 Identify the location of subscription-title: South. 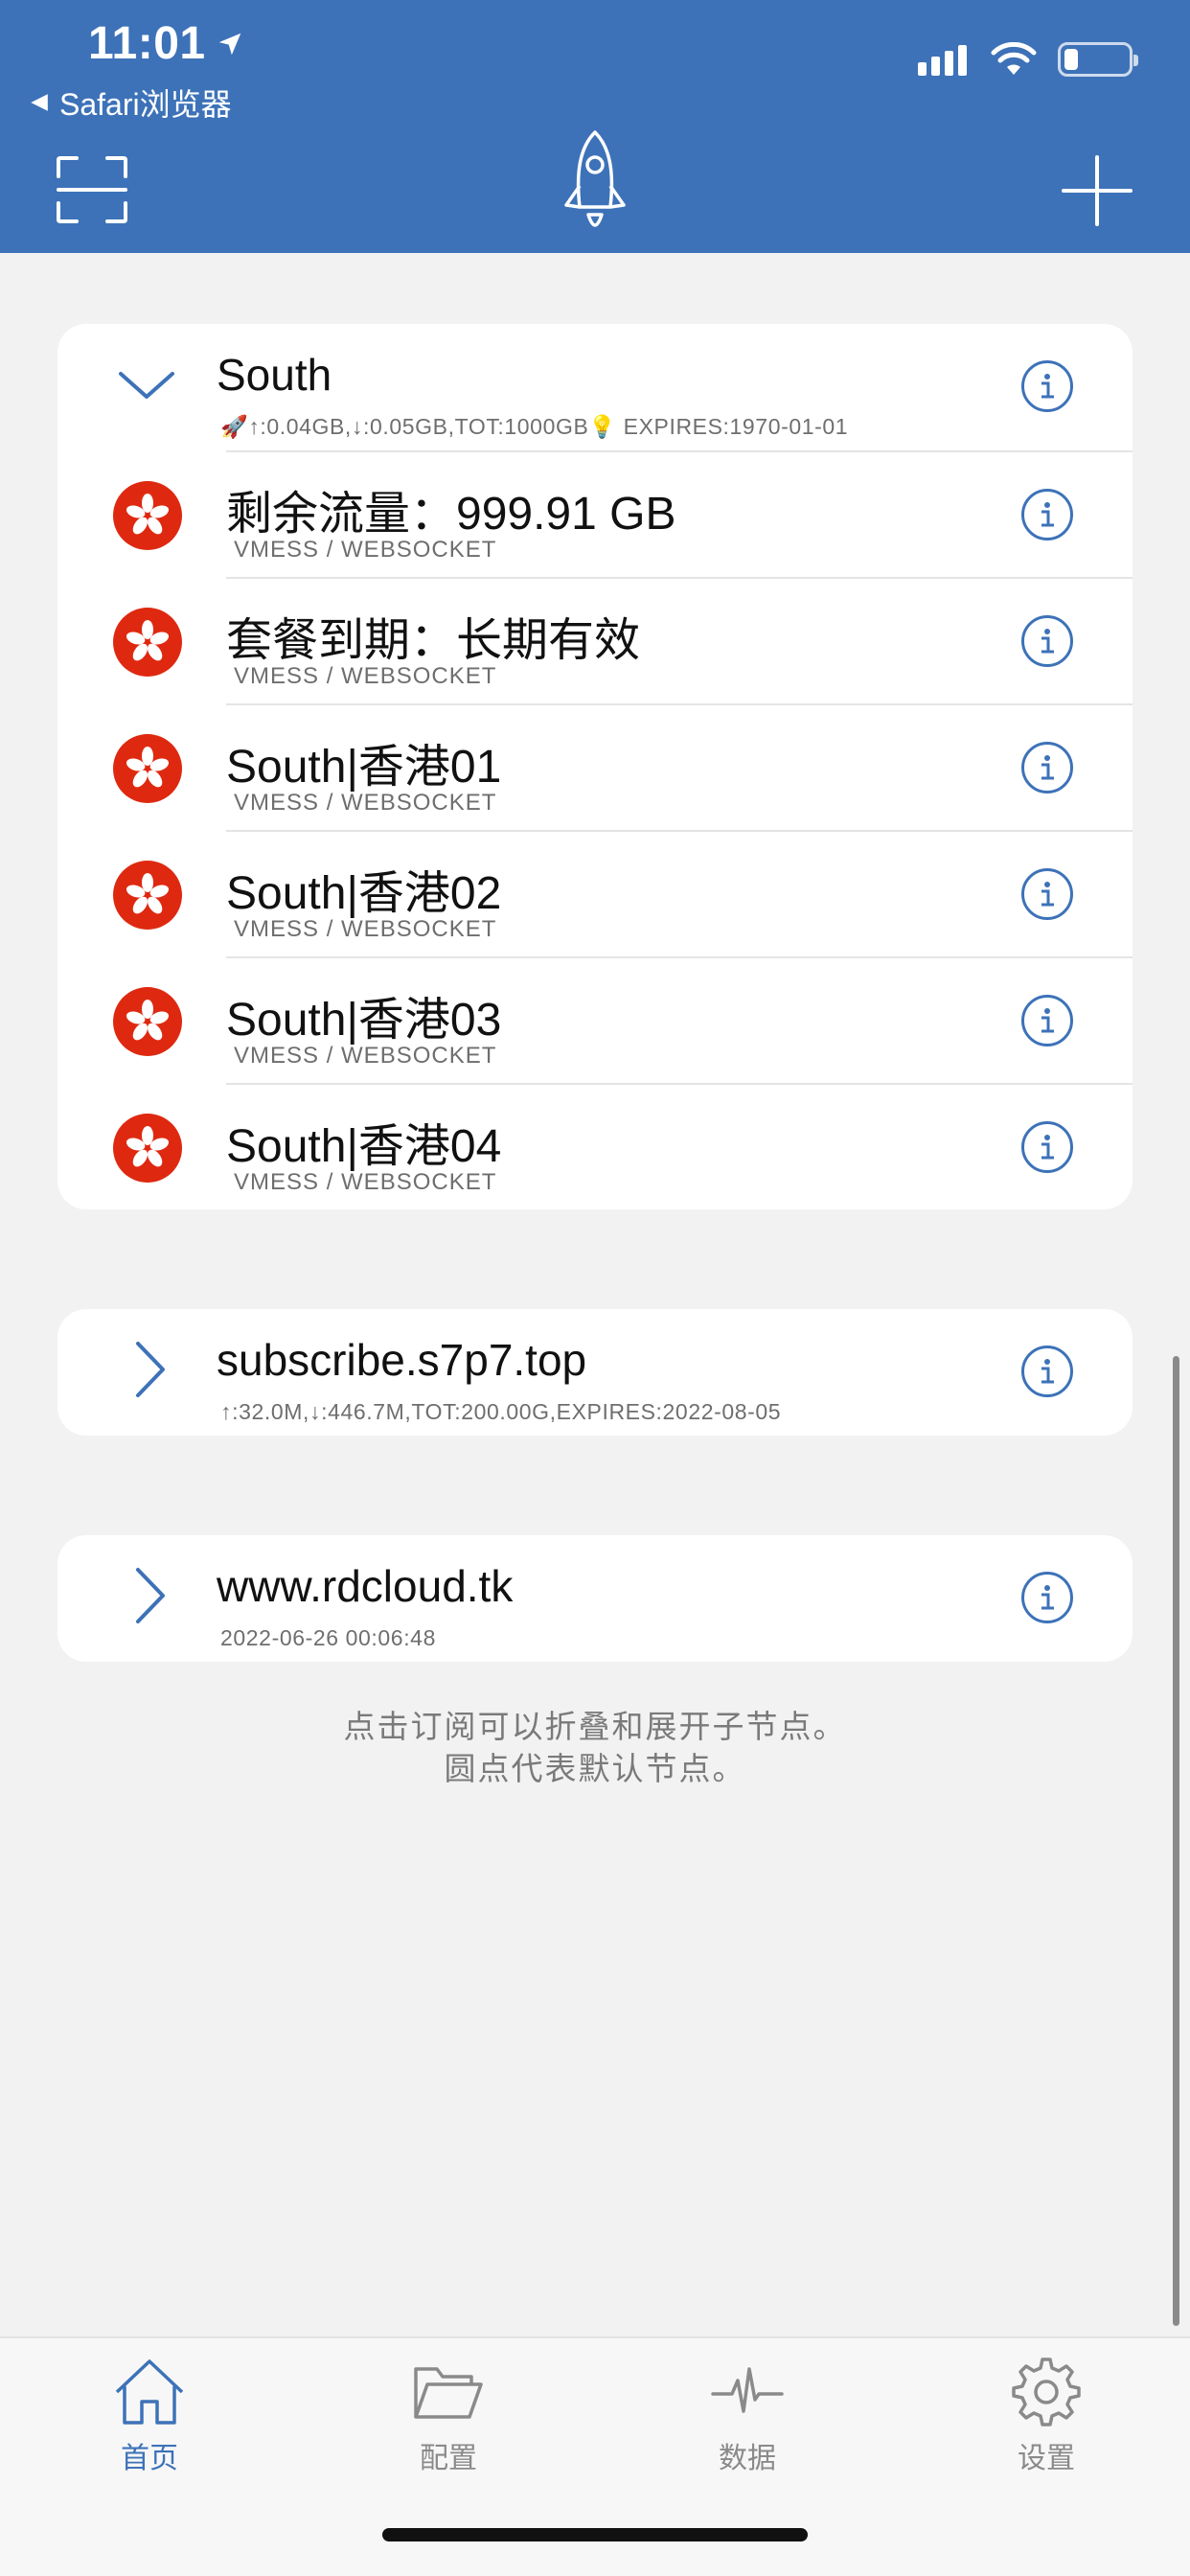
(274, 375).